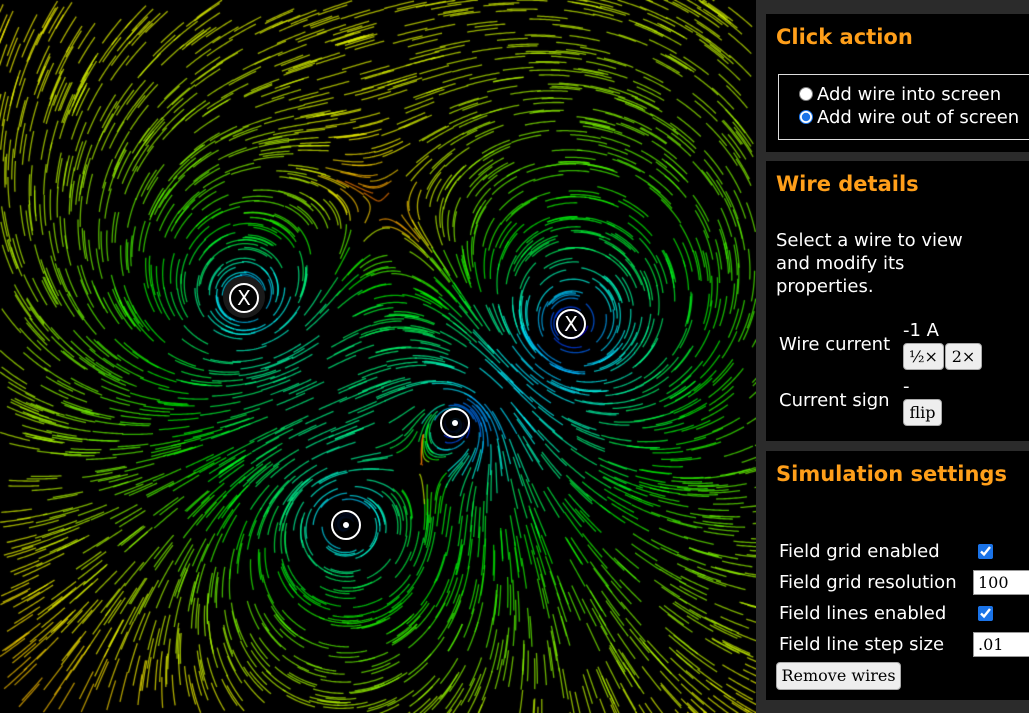 This screenshot has width=1029, height=713. I want to click on grid-resolution-label: Field grid resolution, so click(868, 582).